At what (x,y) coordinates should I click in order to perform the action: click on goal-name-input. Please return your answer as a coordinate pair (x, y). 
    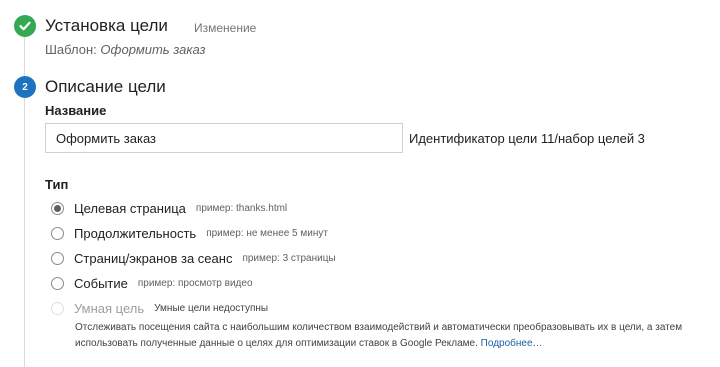
    Looking at the image, I should click on (224, 138).